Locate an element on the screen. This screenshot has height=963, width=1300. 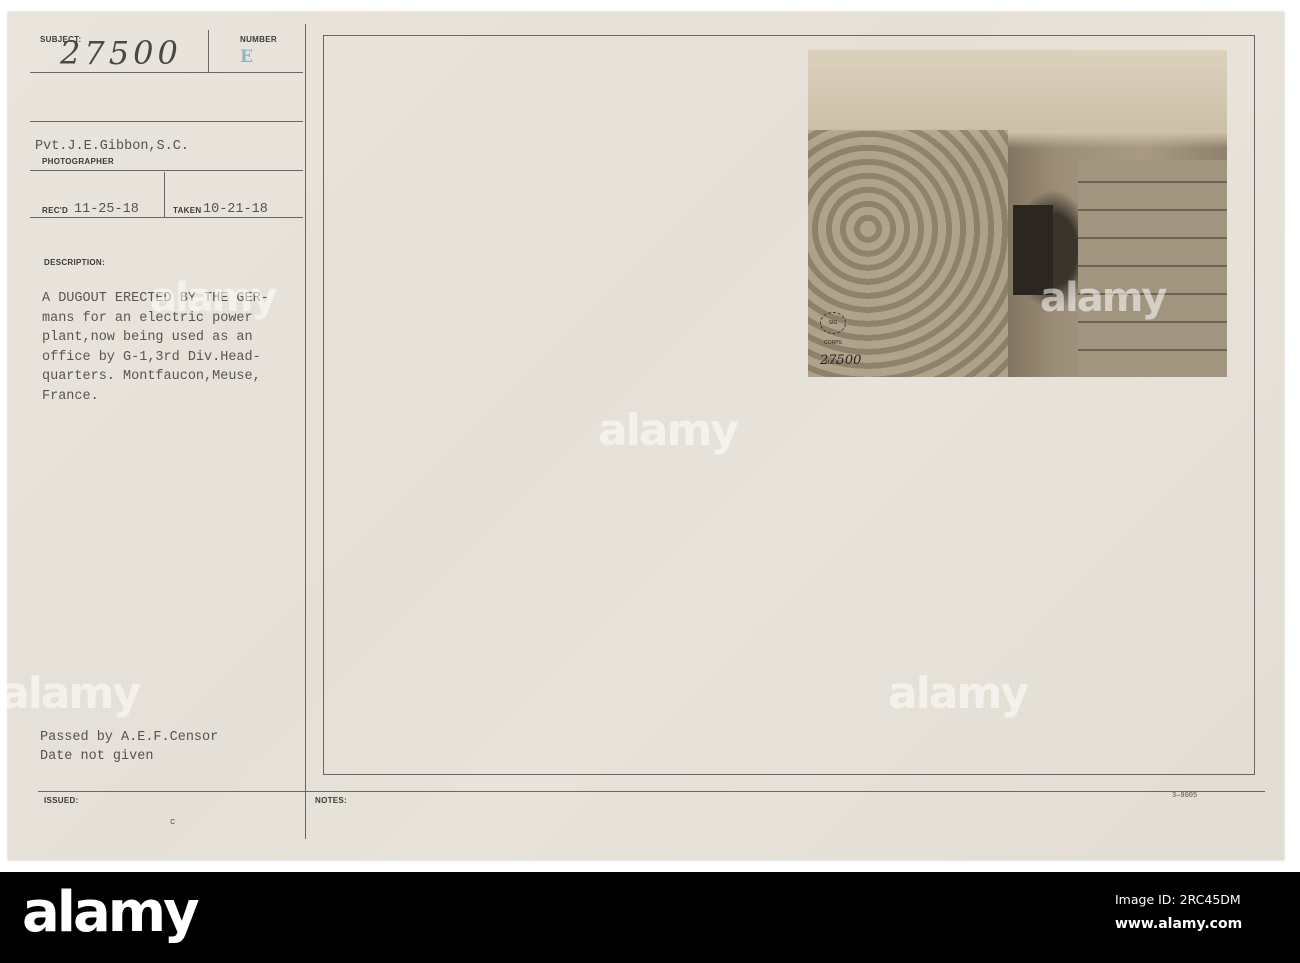
alamy-logo: alamy is located at coordinates (111, 912).